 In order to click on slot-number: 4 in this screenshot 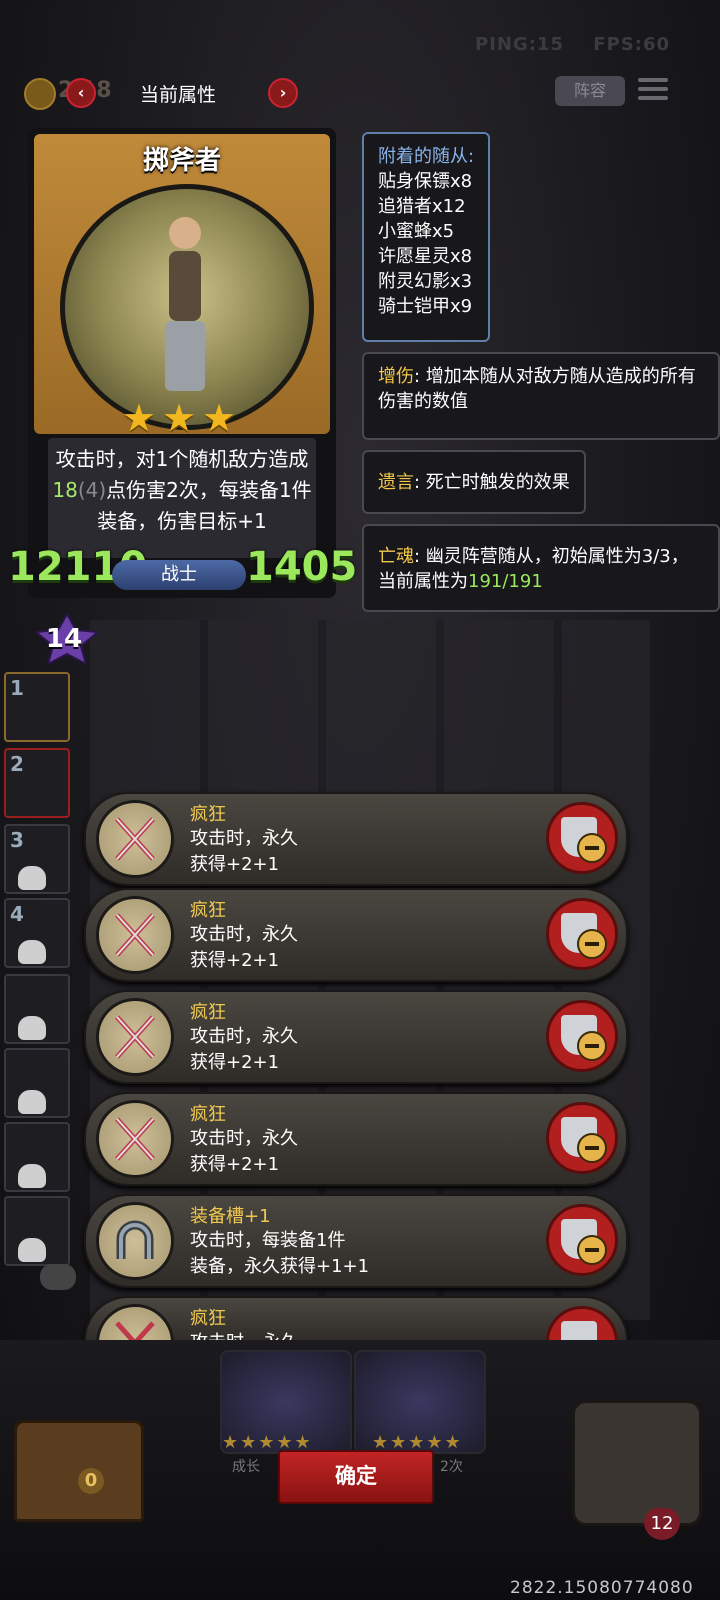, I will do `click(17, 914)`.